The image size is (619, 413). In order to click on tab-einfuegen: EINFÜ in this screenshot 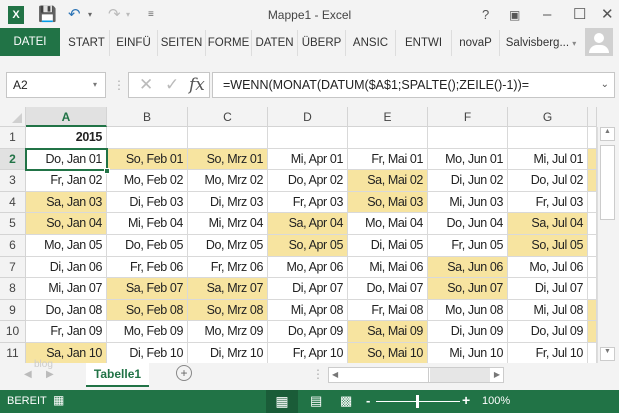, I will do `click(134, 43)`.